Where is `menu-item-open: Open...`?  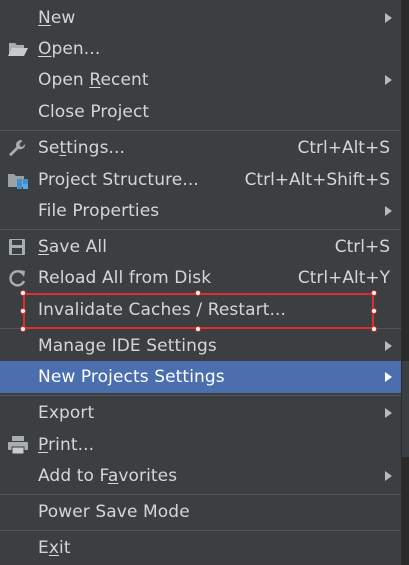 menu-item-open: Open... is located at coordinates (200, 49).